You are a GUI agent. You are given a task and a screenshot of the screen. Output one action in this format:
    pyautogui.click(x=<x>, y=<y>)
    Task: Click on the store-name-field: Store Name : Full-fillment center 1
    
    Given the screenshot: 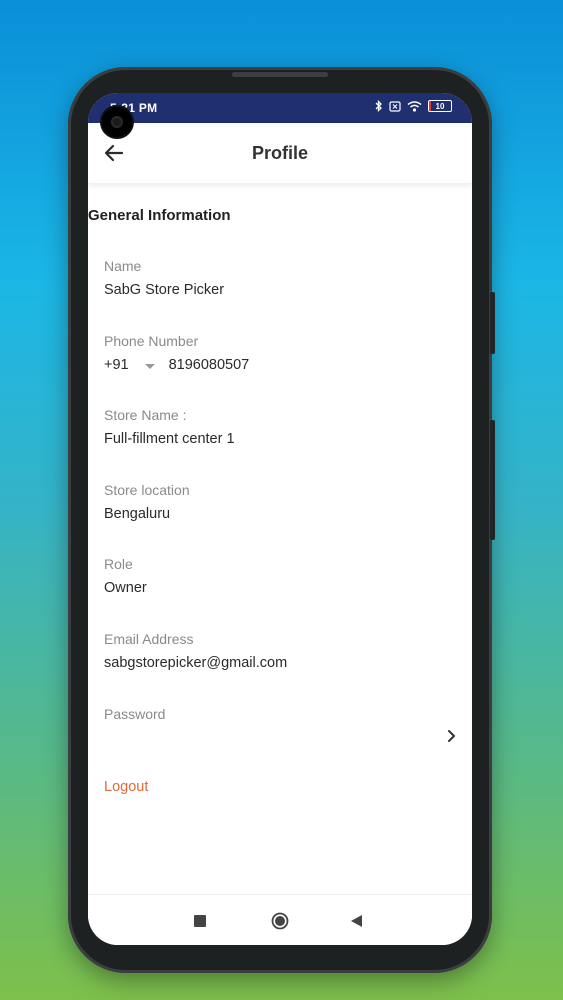 What is the action you would take?
    pyautogui.click(x=274, y=427)
    